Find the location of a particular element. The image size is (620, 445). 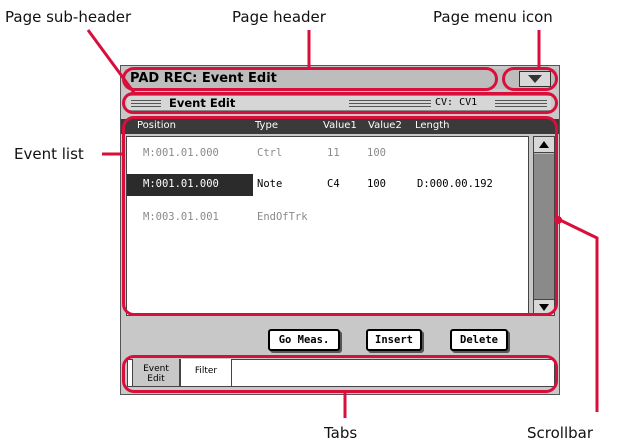

callout-page-sub-header: Page sub-header is located at coordinates (68, 17).